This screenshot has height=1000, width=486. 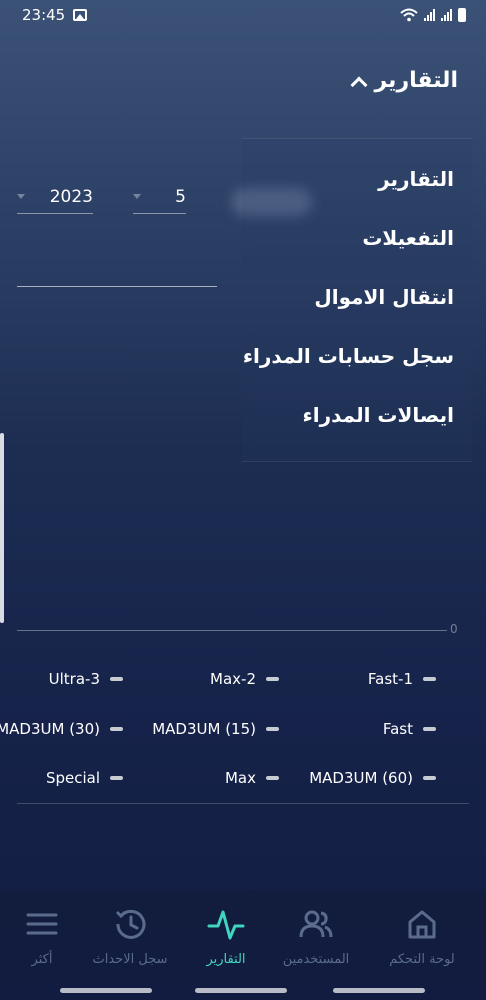 I want to click on legend-label: Fast-1, so click(x=390, y=679).